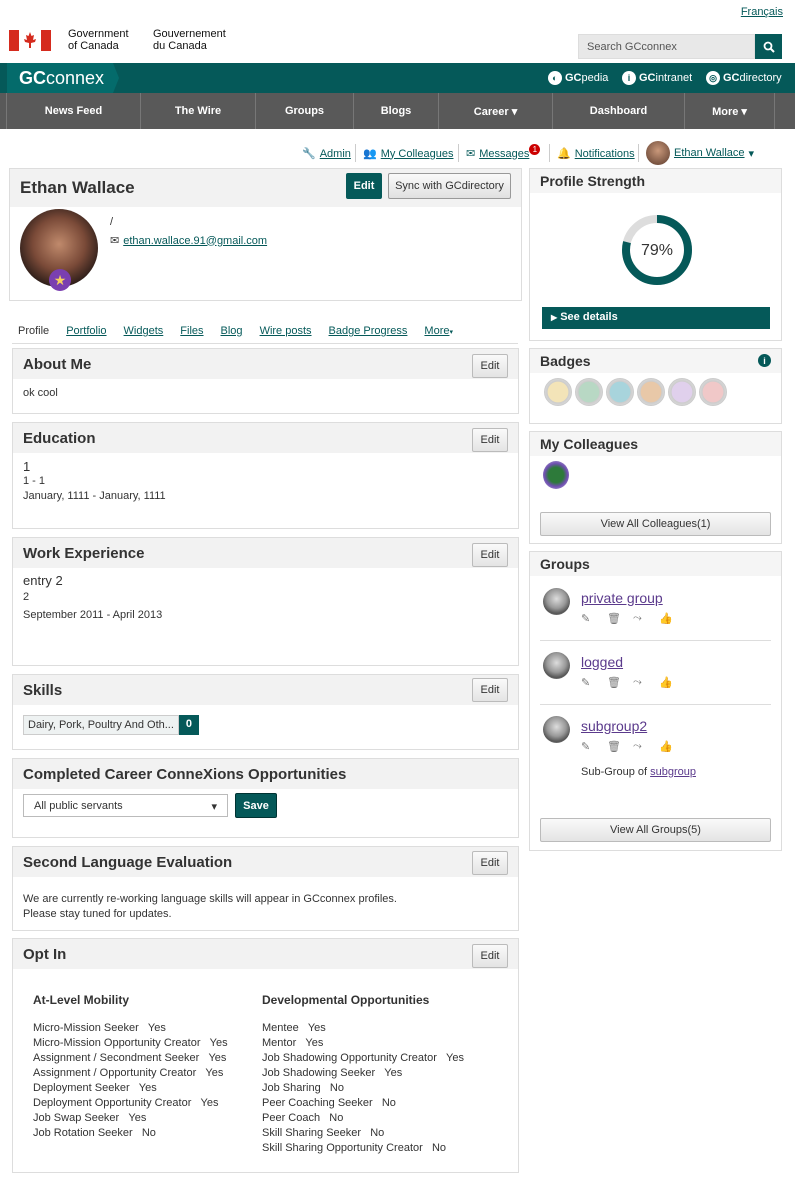 The width and height of the screenshot is (795, 1195). What do you see at coordinates (128, 1073) in the screenshot?
I see `opt-in-row: Assignment / Opportunity Creator Yes` at bounding box center [128, 1073].